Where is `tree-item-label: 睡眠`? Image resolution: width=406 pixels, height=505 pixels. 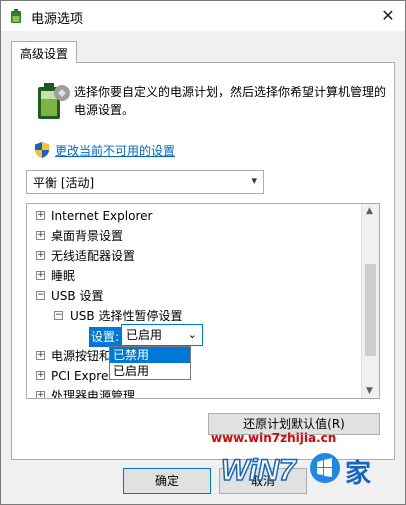 tree-item-label: 睡眠 is located at coordinates (63, 276).